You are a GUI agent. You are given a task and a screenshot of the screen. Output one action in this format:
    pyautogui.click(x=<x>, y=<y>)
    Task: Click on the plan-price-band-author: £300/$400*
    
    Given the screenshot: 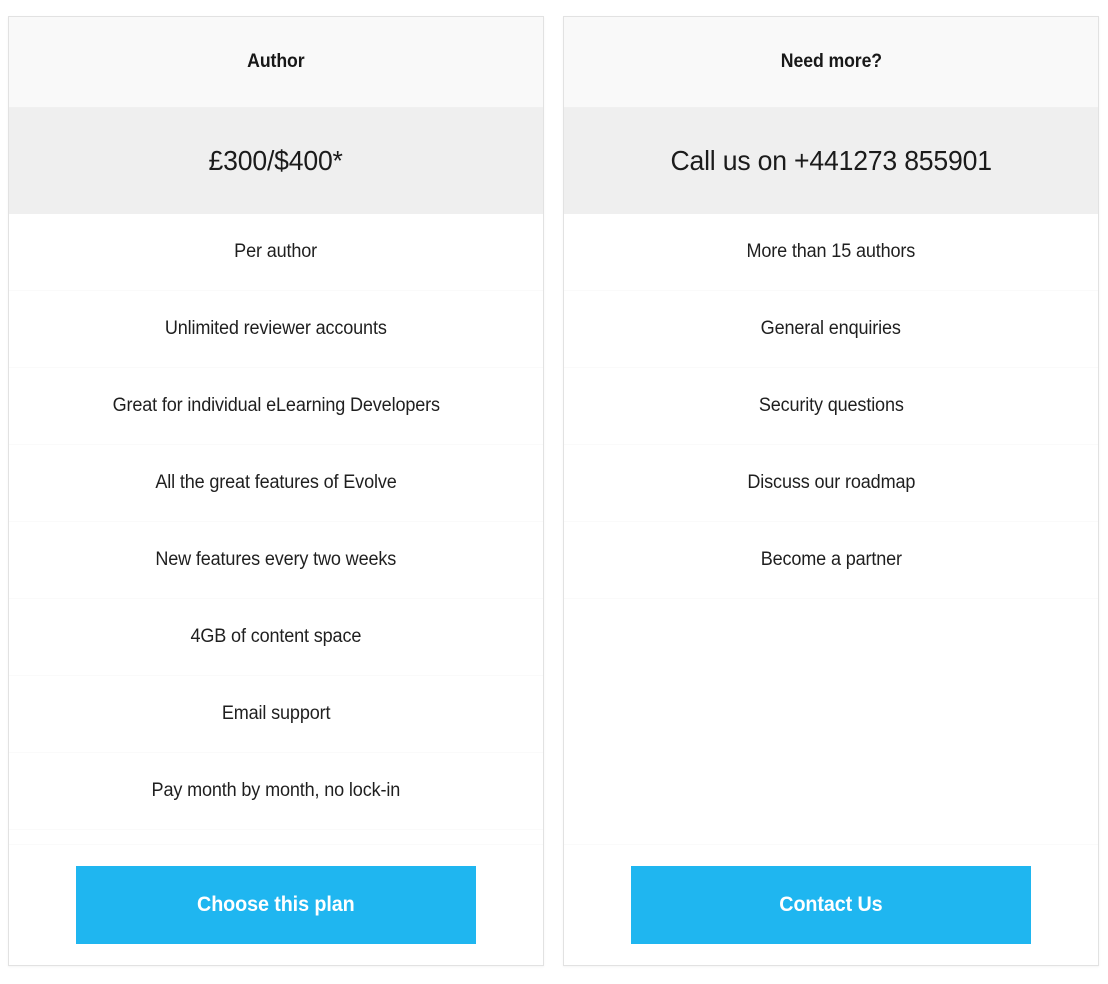 What is the action you would take?
    pyautogui.click(x=276, y=161)
    